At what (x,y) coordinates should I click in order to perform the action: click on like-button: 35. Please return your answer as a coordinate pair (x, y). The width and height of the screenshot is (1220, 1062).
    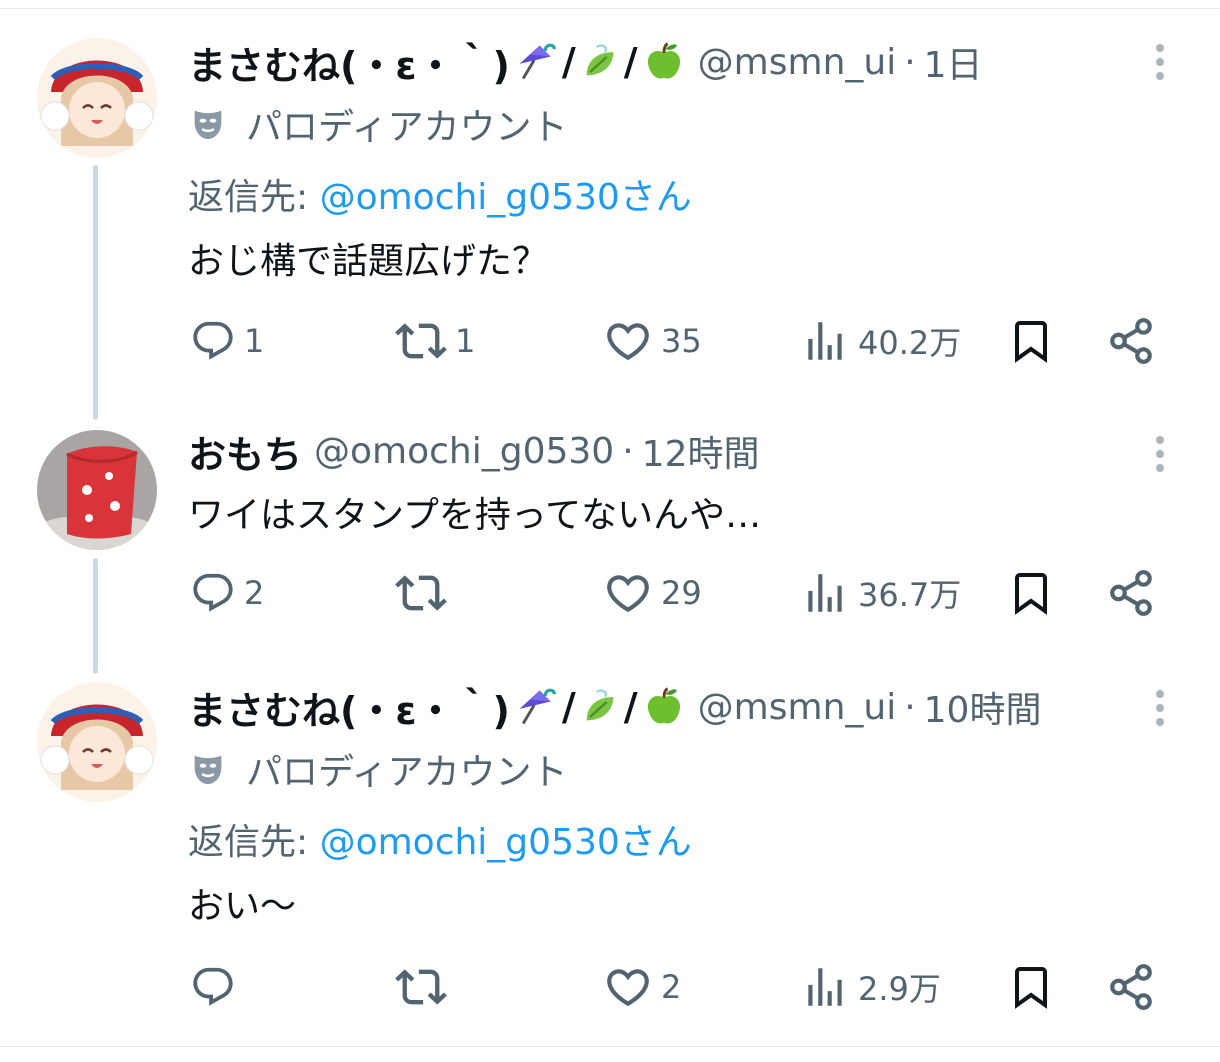
    Looking at the image, I should click on (652, 341).